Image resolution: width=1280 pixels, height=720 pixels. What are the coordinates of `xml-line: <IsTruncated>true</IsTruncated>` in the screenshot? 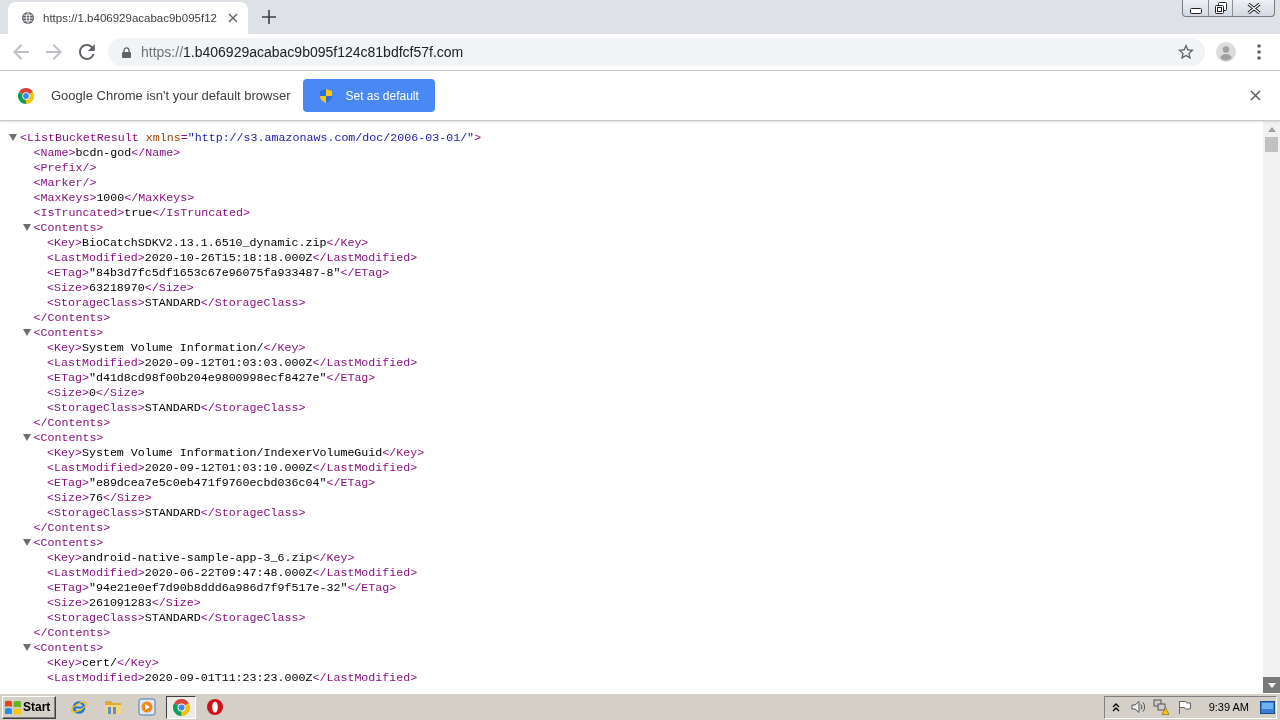 It's located at (142, 212).